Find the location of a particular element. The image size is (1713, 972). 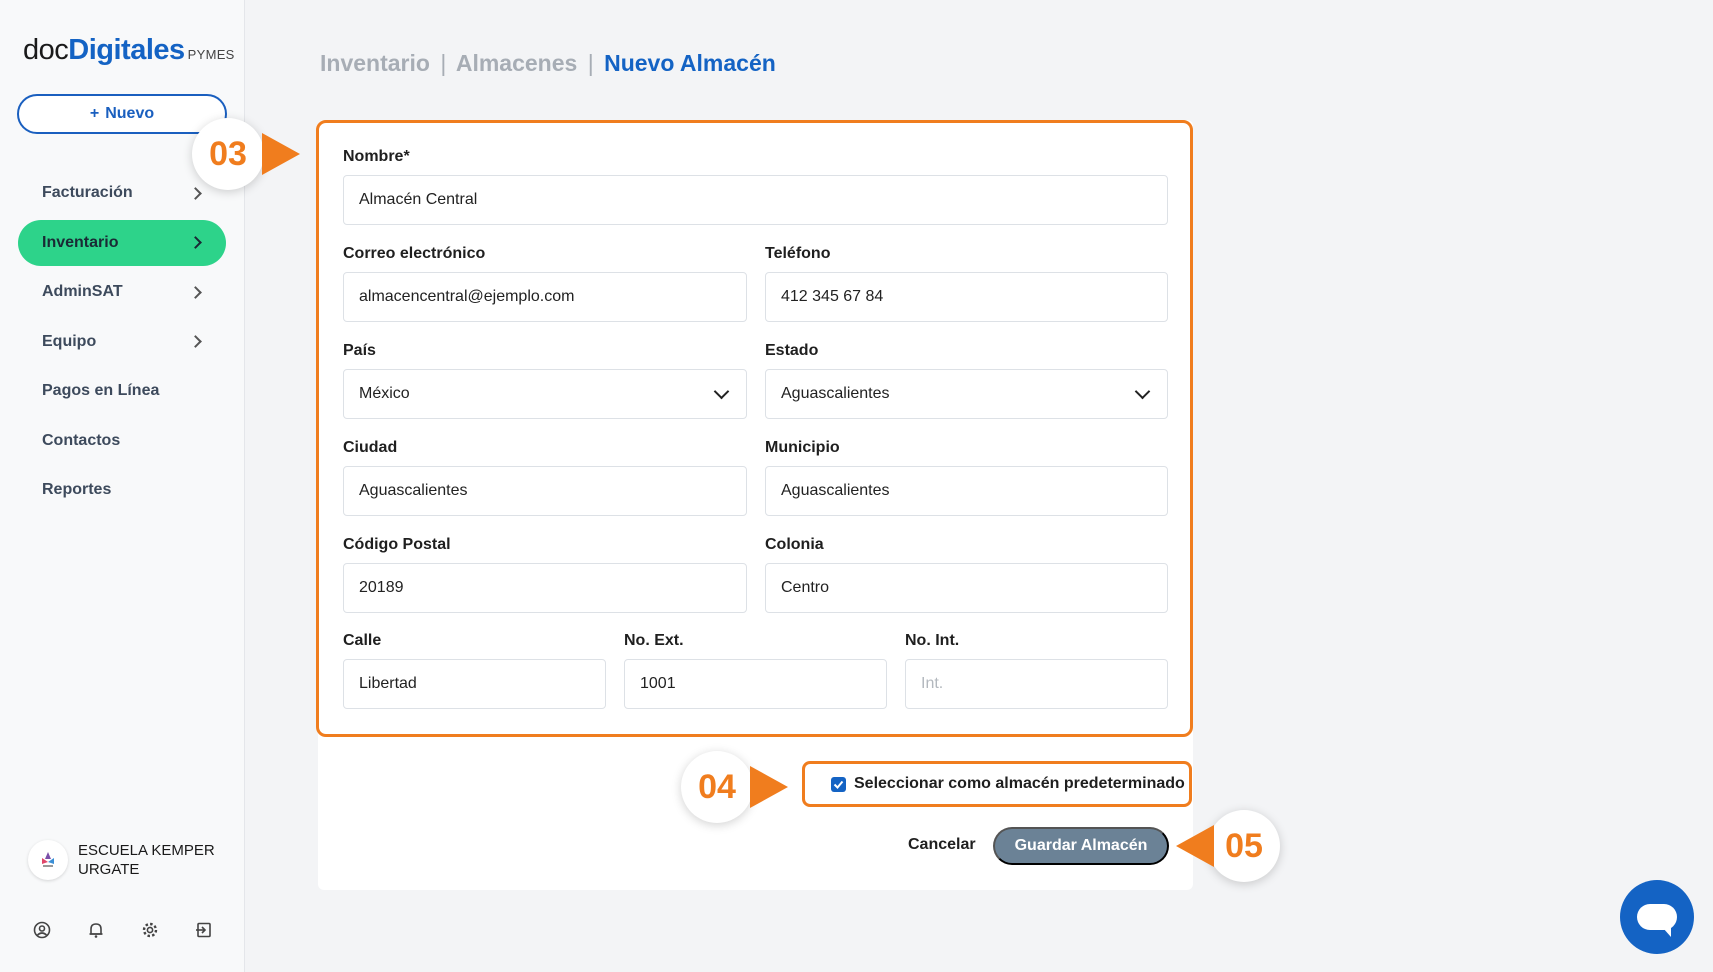

no-int-placeholder: Int. is located at coordinates (932, 683).